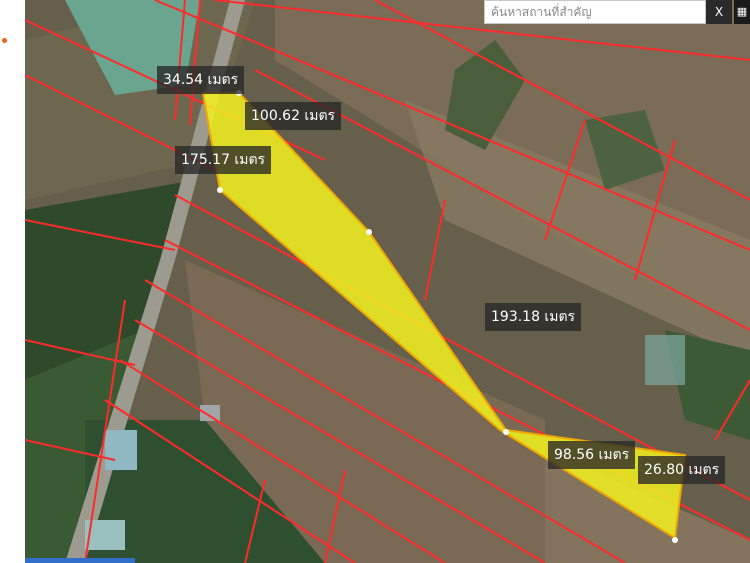 The image size is (750, 563). Describe the element at coordinates (592, 455) in the screenshot. I see `measurement-label-98-56: 98.56 เมตร` at that location.